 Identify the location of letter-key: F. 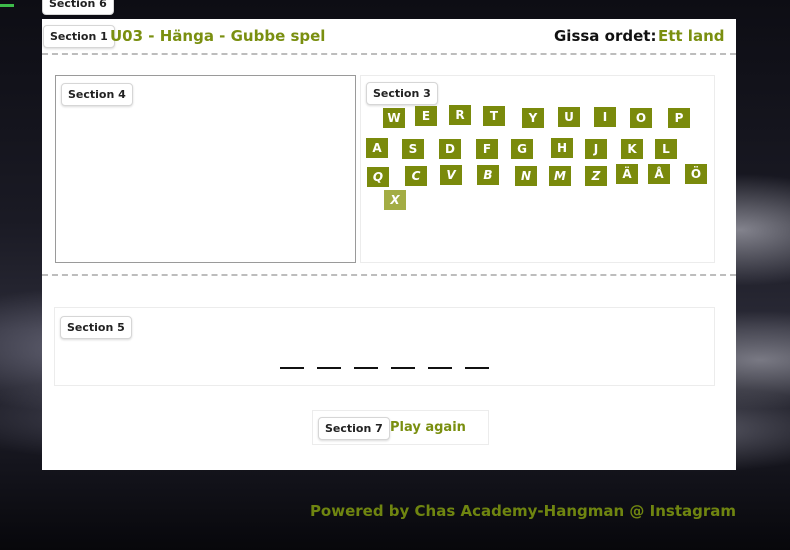
(487, 149).